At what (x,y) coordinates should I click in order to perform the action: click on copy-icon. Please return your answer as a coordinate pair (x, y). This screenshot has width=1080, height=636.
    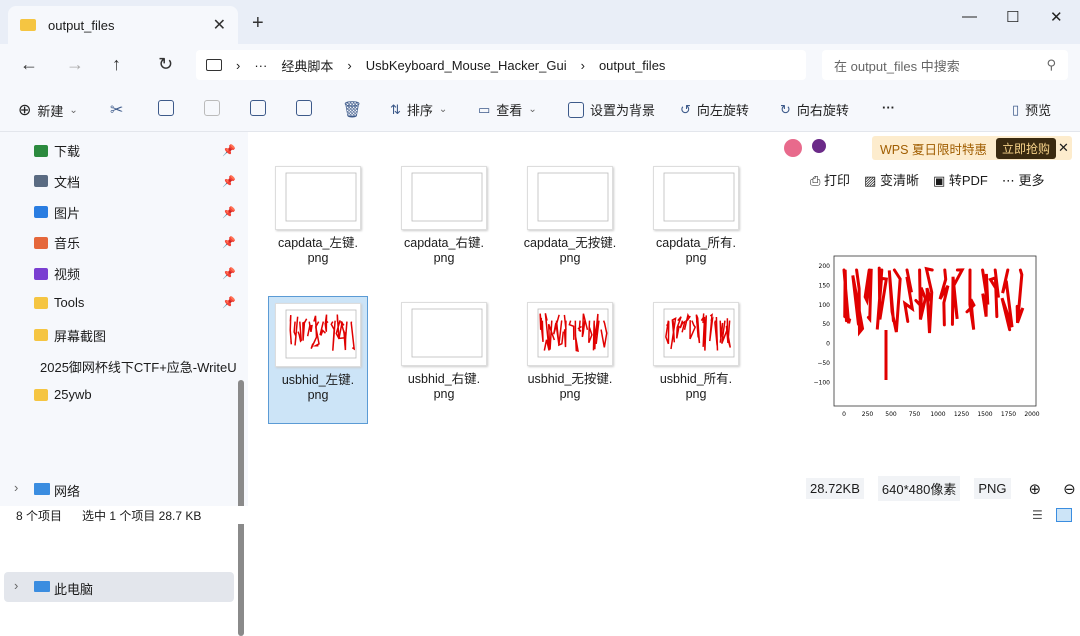
    Looking at the image, I should click on (166, 108).